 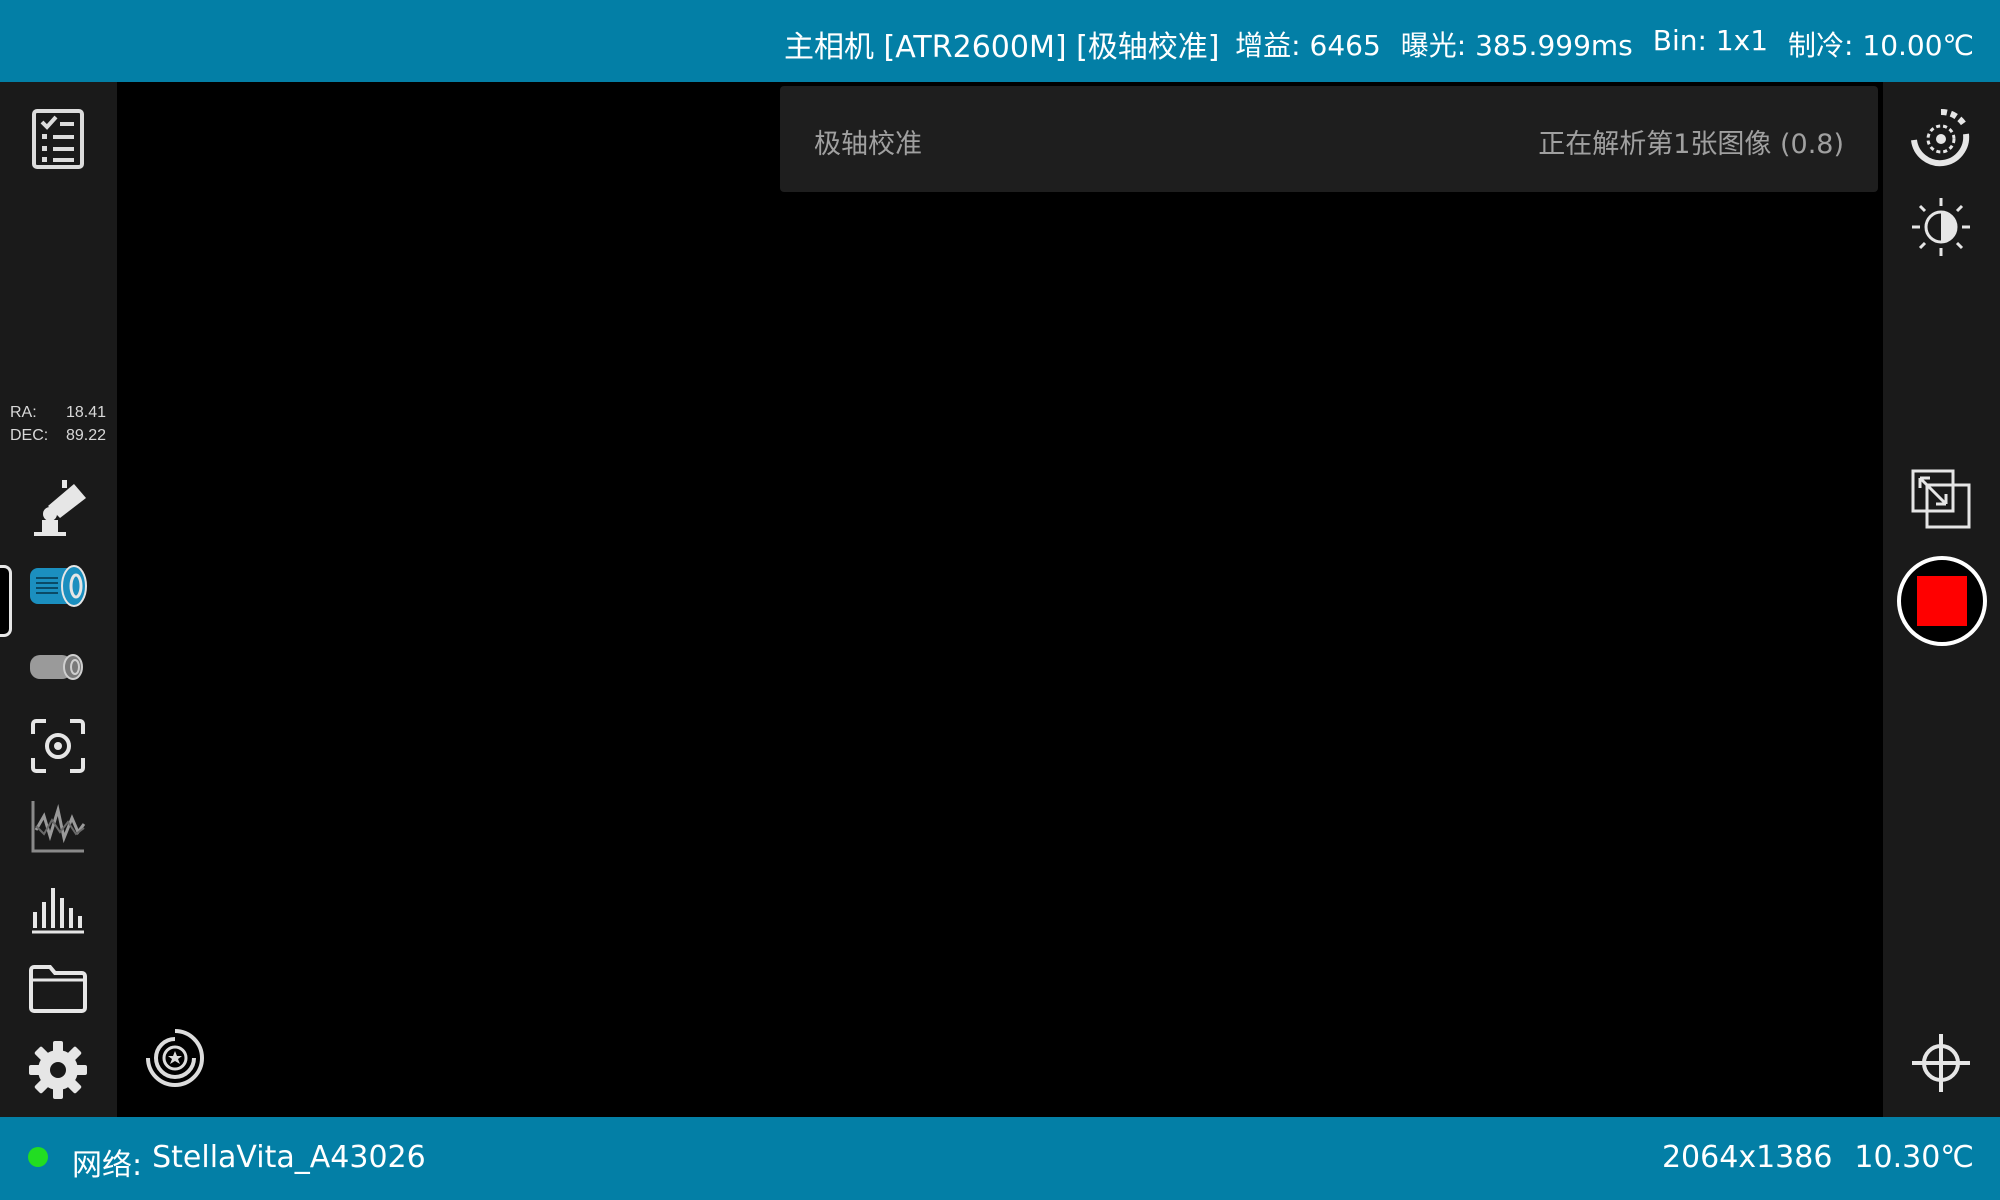 What do you see at coordinates (38, 1157) in the screenshot?
I see `network-status-indicator` at bounding box center [38, 1157].